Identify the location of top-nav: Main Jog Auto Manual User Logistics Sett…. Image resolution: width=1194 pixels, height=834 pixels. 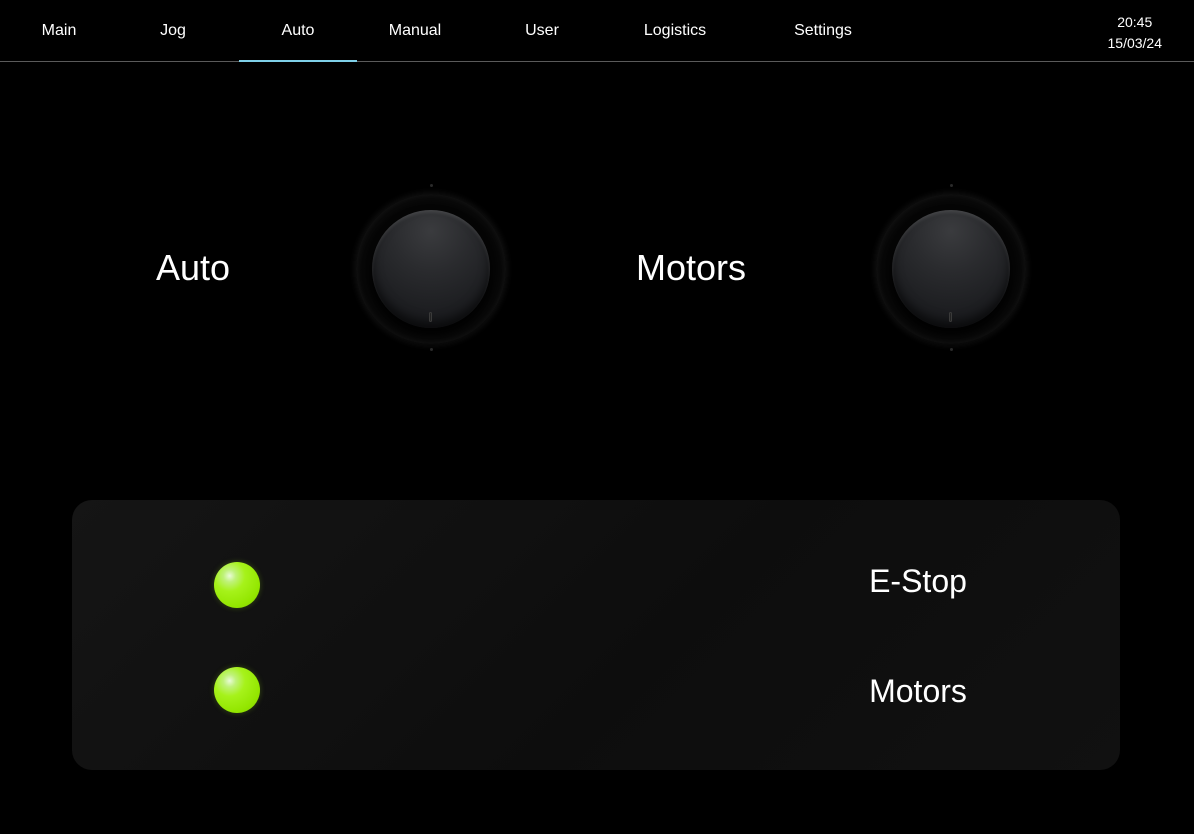
(597, 31).